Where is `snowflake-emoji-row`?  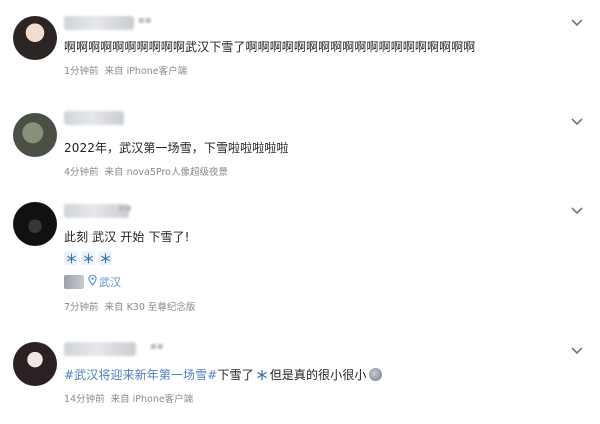
snowflake-emoji-row is located at coordinates (88, 258).